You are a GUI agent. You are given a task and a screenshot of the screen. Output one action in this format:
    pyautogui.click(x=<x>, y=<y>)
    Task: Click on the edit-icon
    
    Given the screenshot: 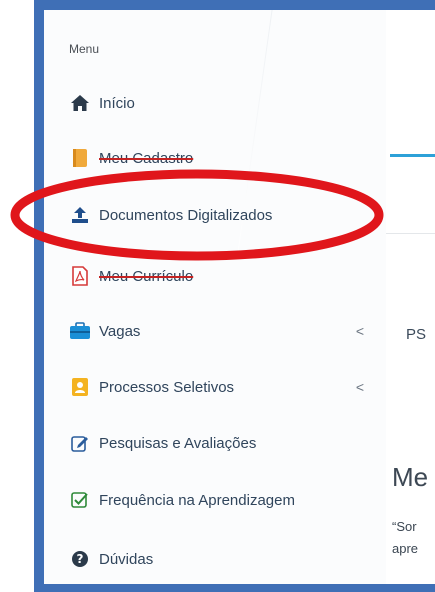 What is the action you would take?
    pyautogui.click(x=80, y=443)
    